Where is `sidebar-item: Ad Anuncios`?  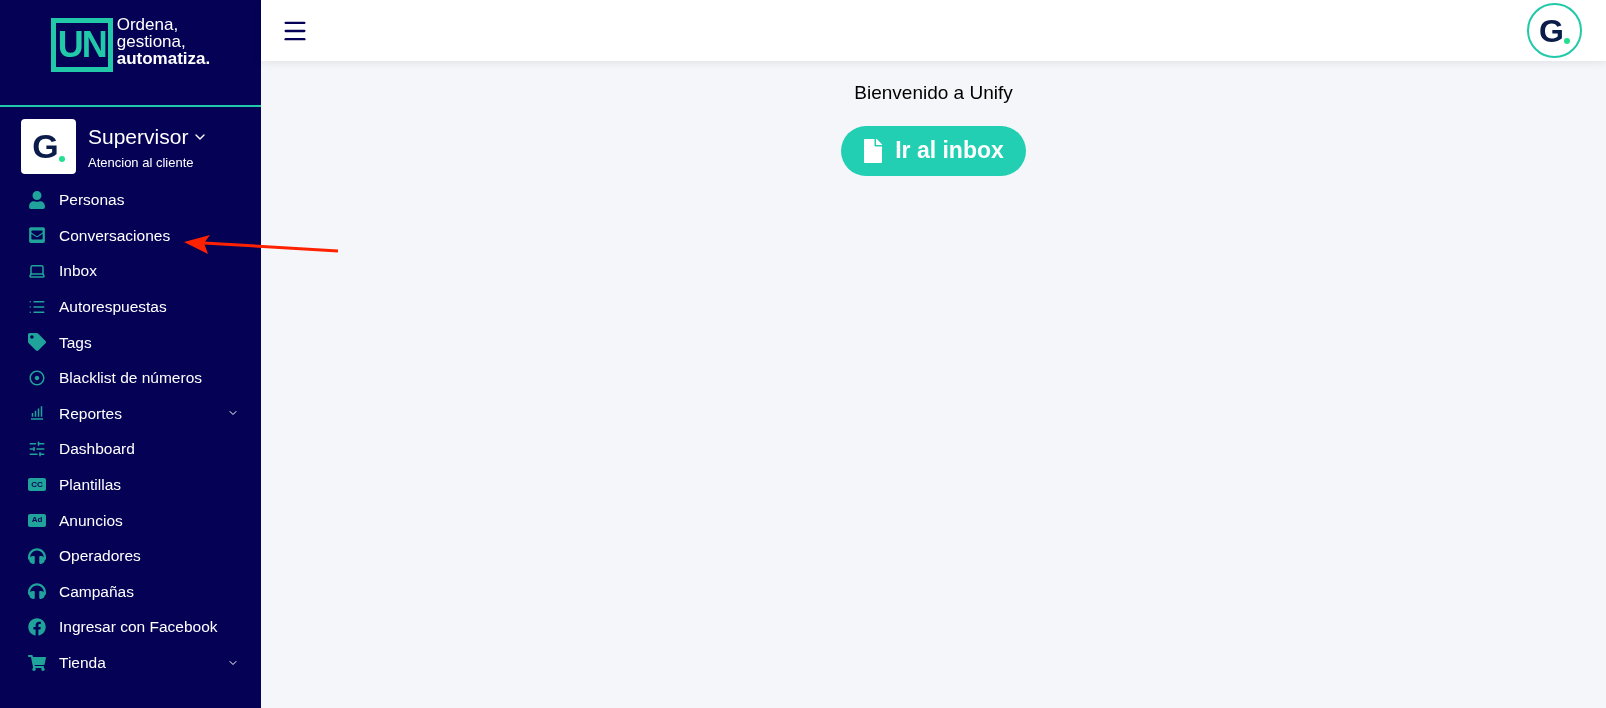
sidebar-item: Ad Anuncios is located at coordinates (130, 520).